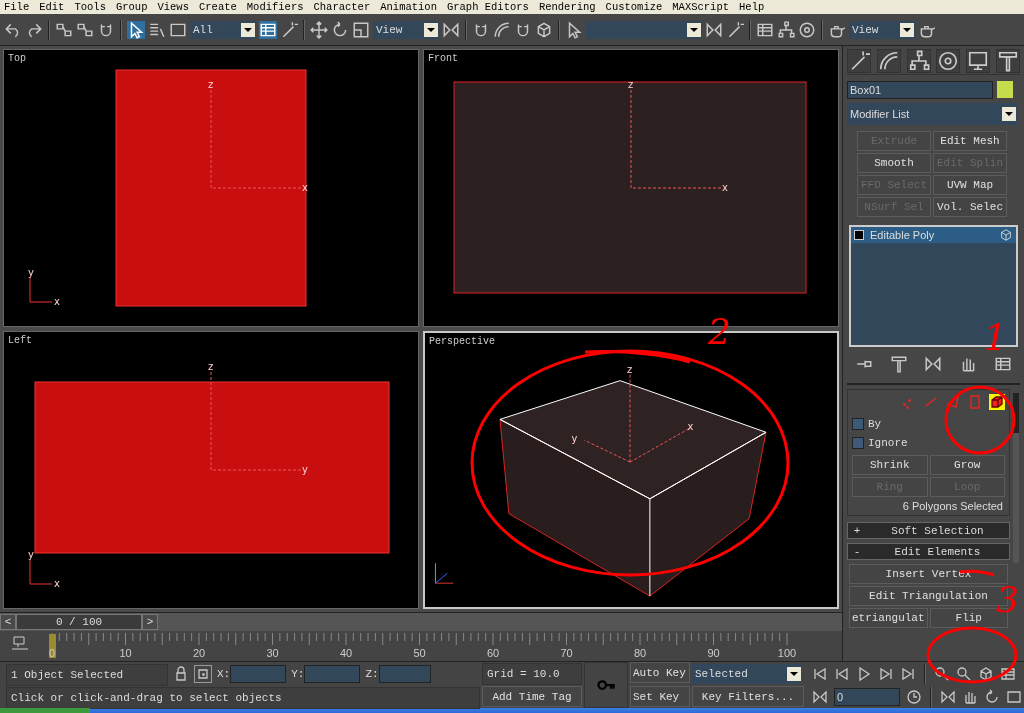 Image resolution: width=1024 pixels, height=713 pixels. What do you see at coordinates (567, 7) in the screenshot?
I see `menu-item: Rendering` at bounding box center [567, 7].